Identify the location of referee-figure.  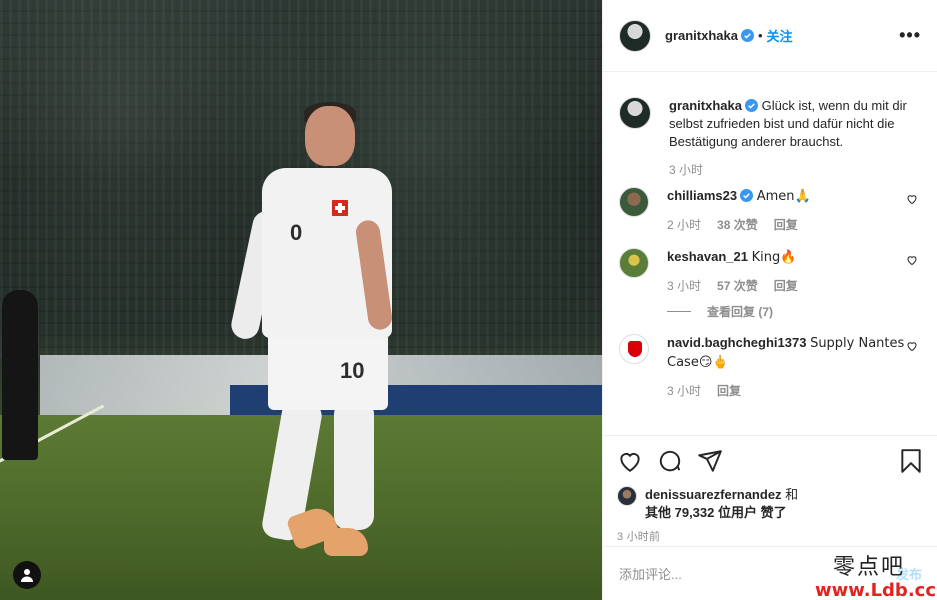
(20, 375).